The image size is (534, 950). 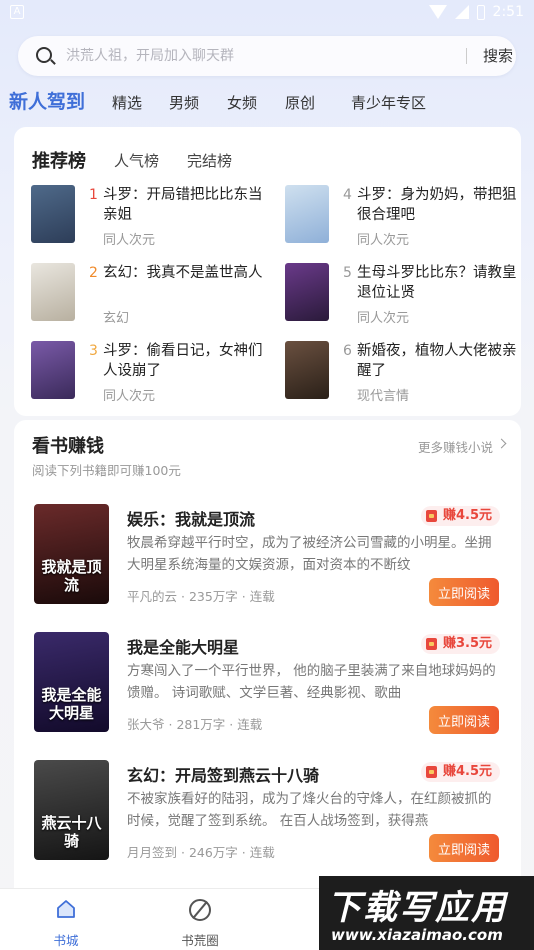 What do you see at coordinates (300, 102) in the screenshot?
I see `tab-original: 原创` at bounding box center [300, 102].